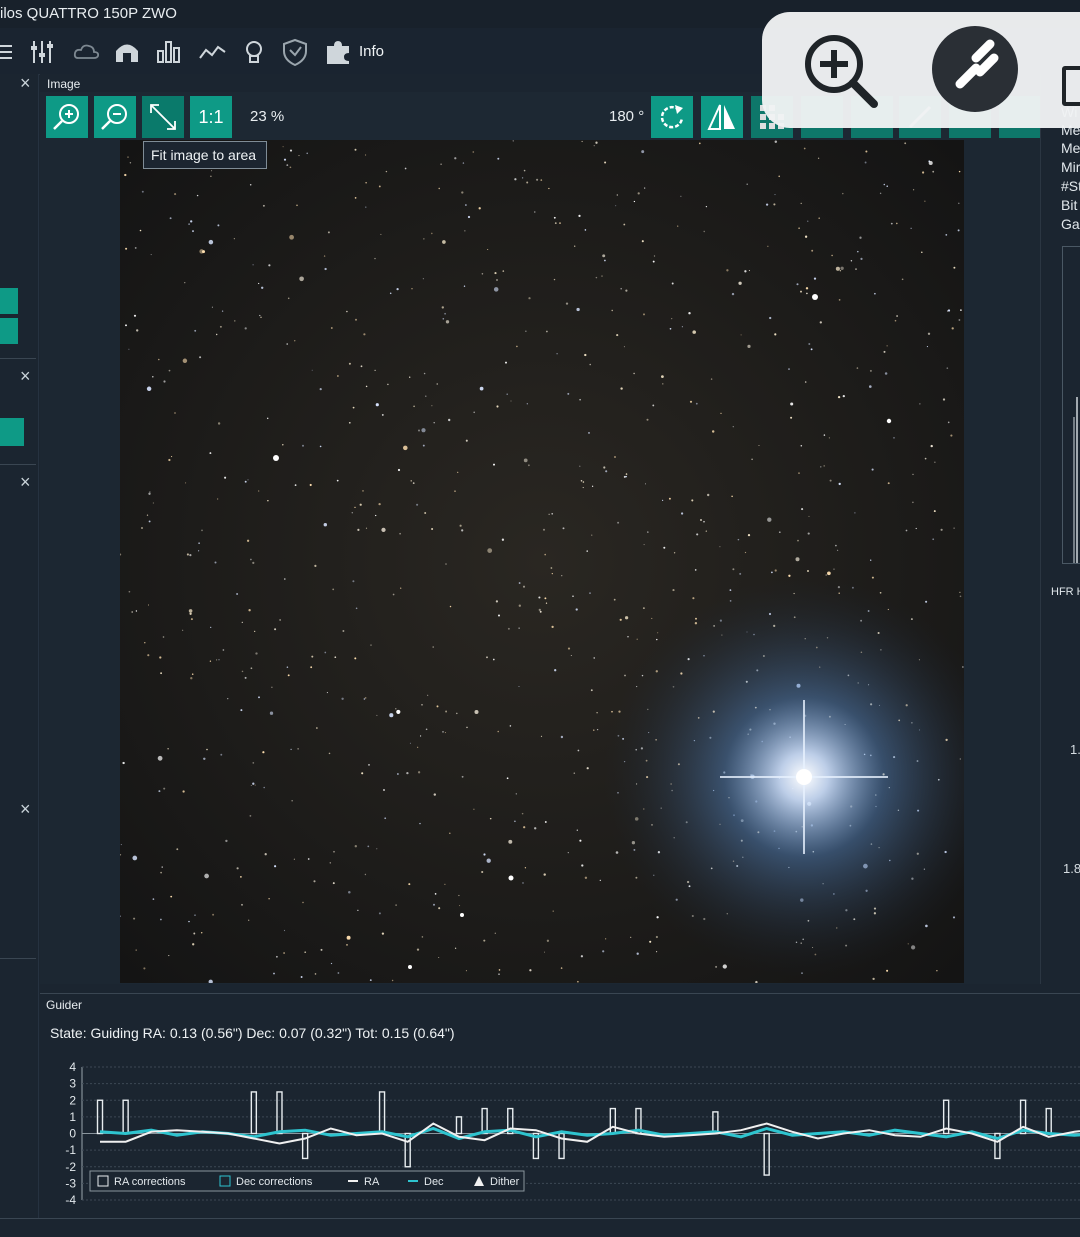 This screenshot has height=1237, width=1080. I want to click on sliders-icon, so click(15, 52).